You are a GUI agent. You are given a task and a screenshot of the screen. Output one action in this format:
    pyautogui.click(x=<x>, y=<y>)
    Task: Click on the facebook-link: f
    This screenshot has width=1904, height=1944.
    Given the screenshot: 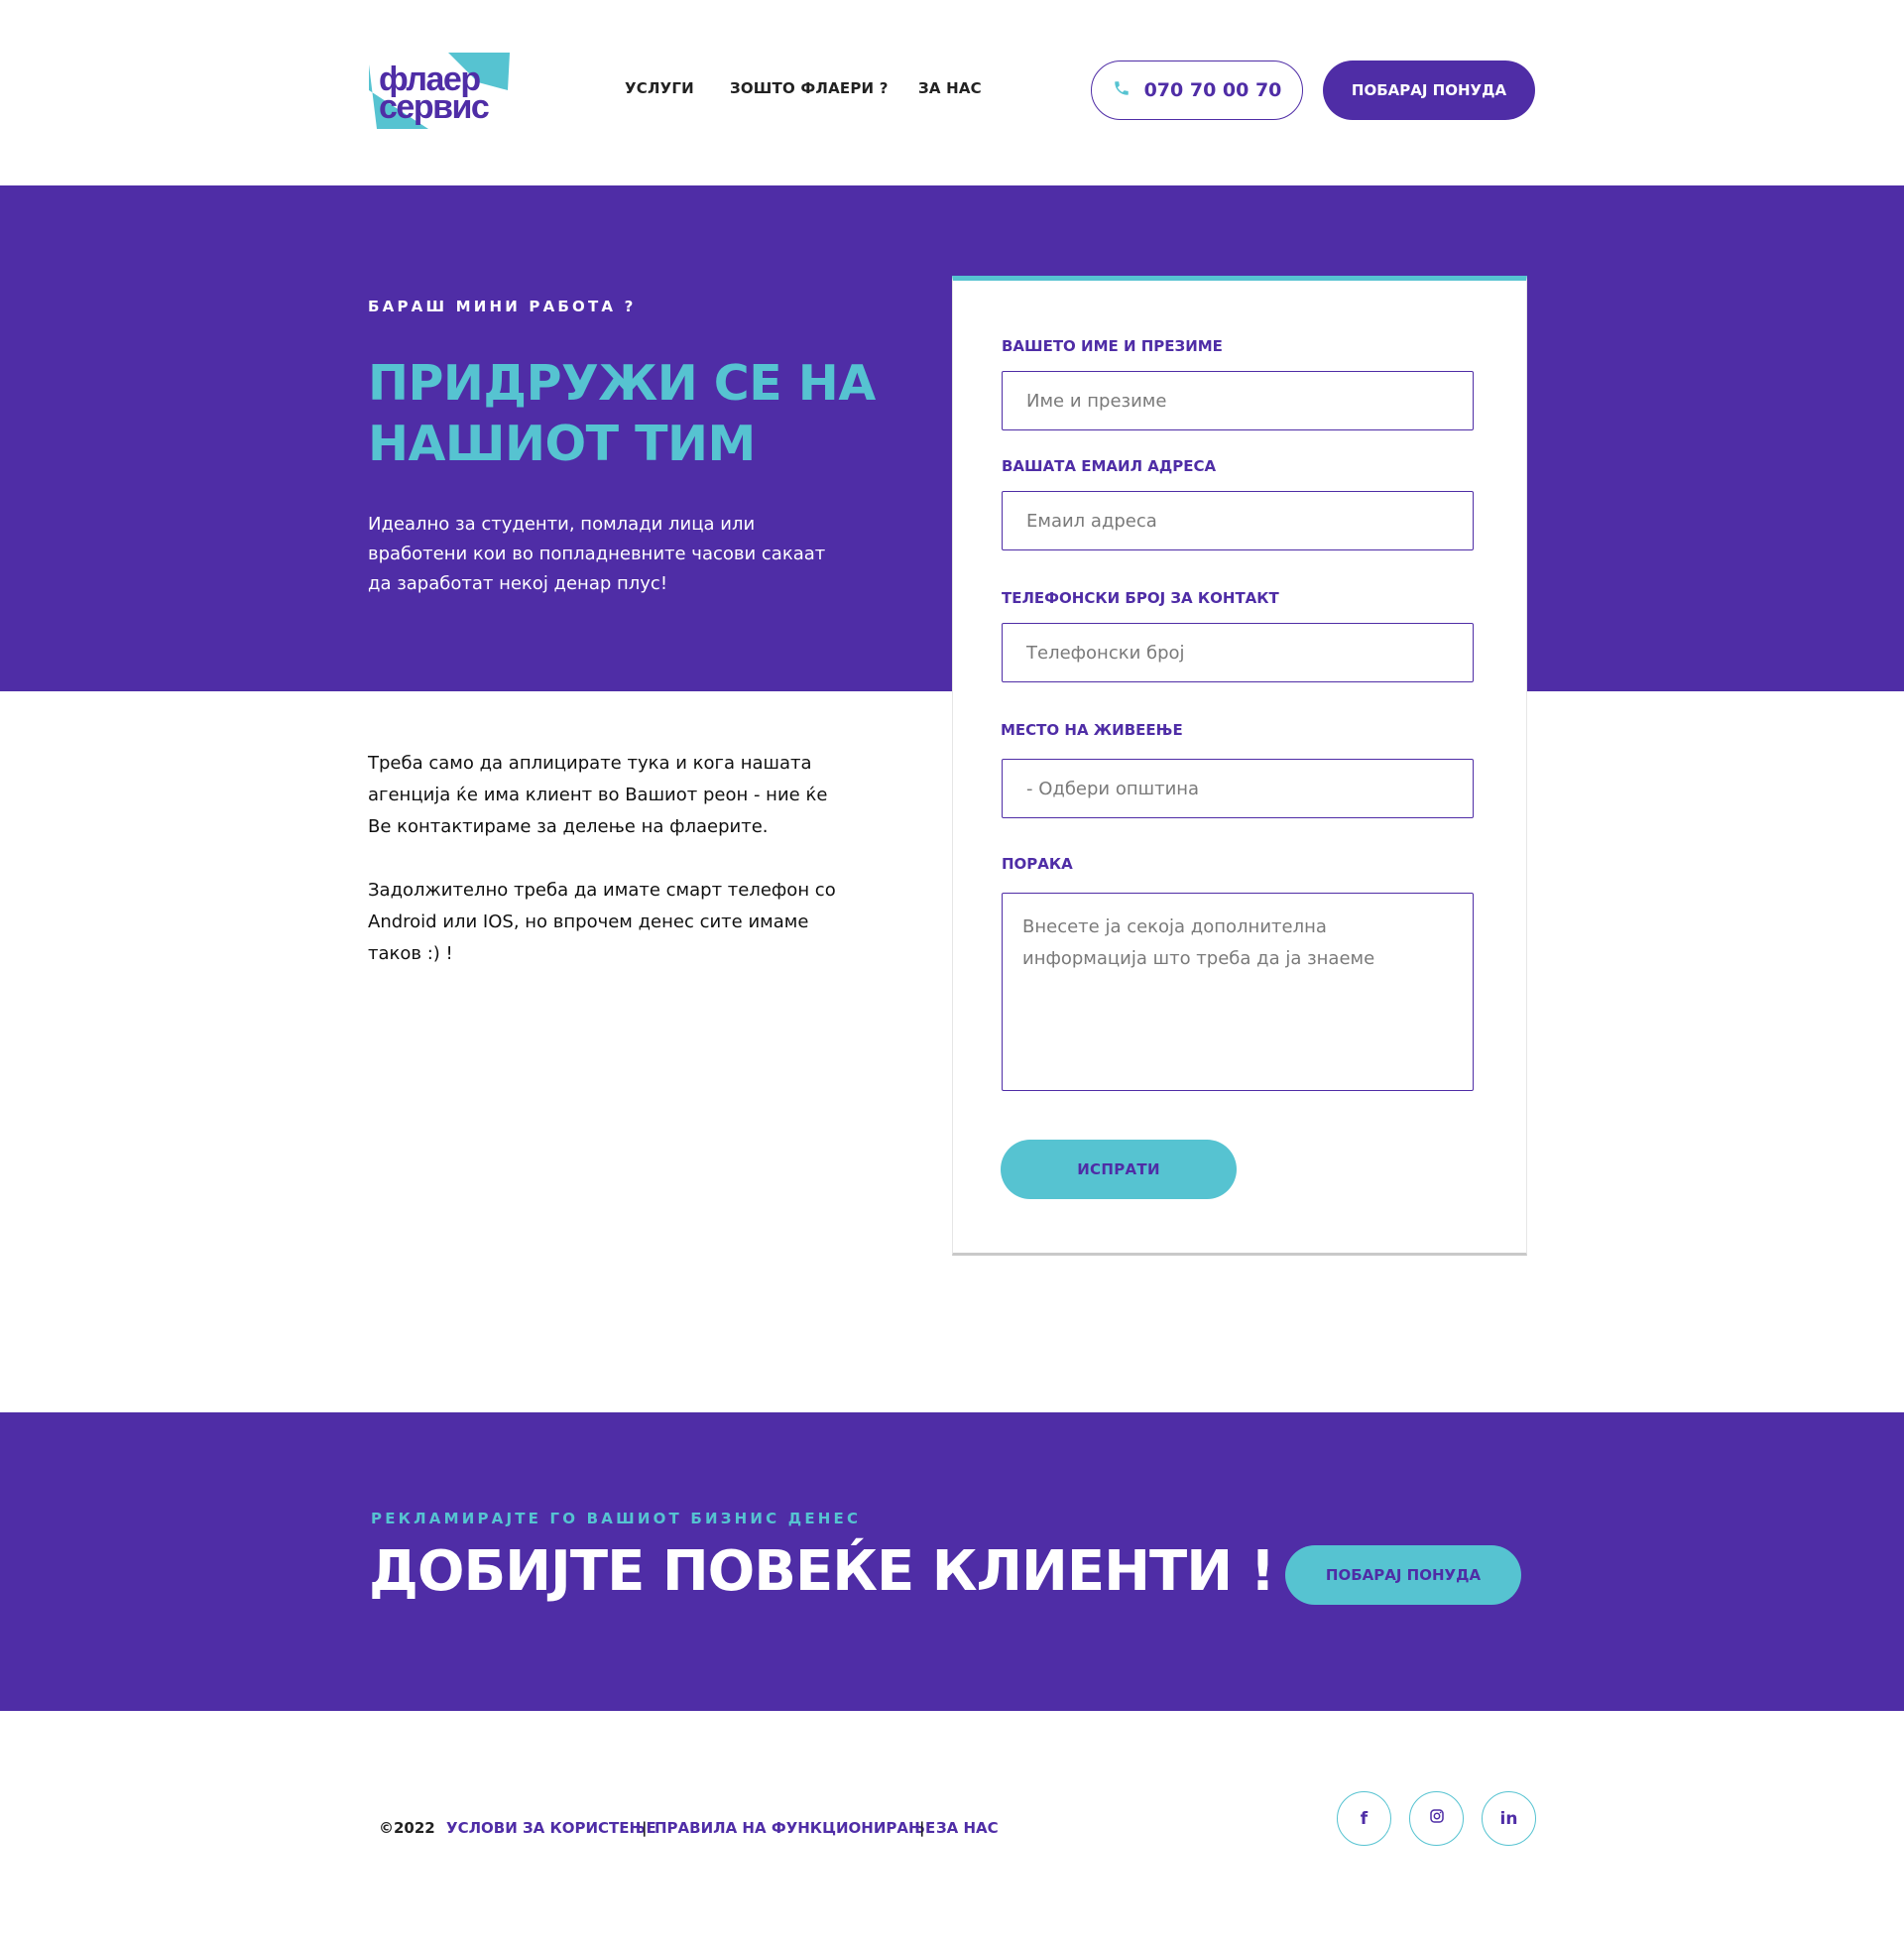 What is the action you would take?
    pyautogui.click(x=1364, y=1818)
    